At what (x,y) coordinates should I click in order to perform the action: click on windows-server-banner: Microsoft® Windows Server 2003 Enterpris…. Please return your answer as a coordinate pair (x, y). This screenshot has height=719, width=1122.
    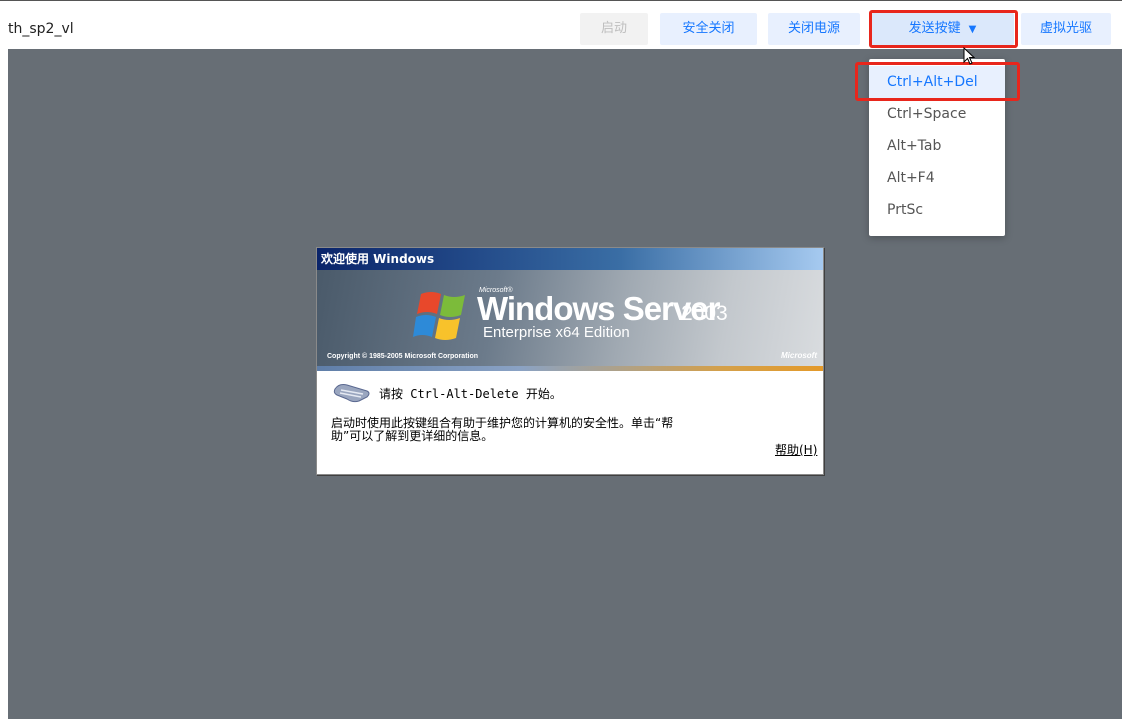
    Looking at the image, I should click on (570, 318).